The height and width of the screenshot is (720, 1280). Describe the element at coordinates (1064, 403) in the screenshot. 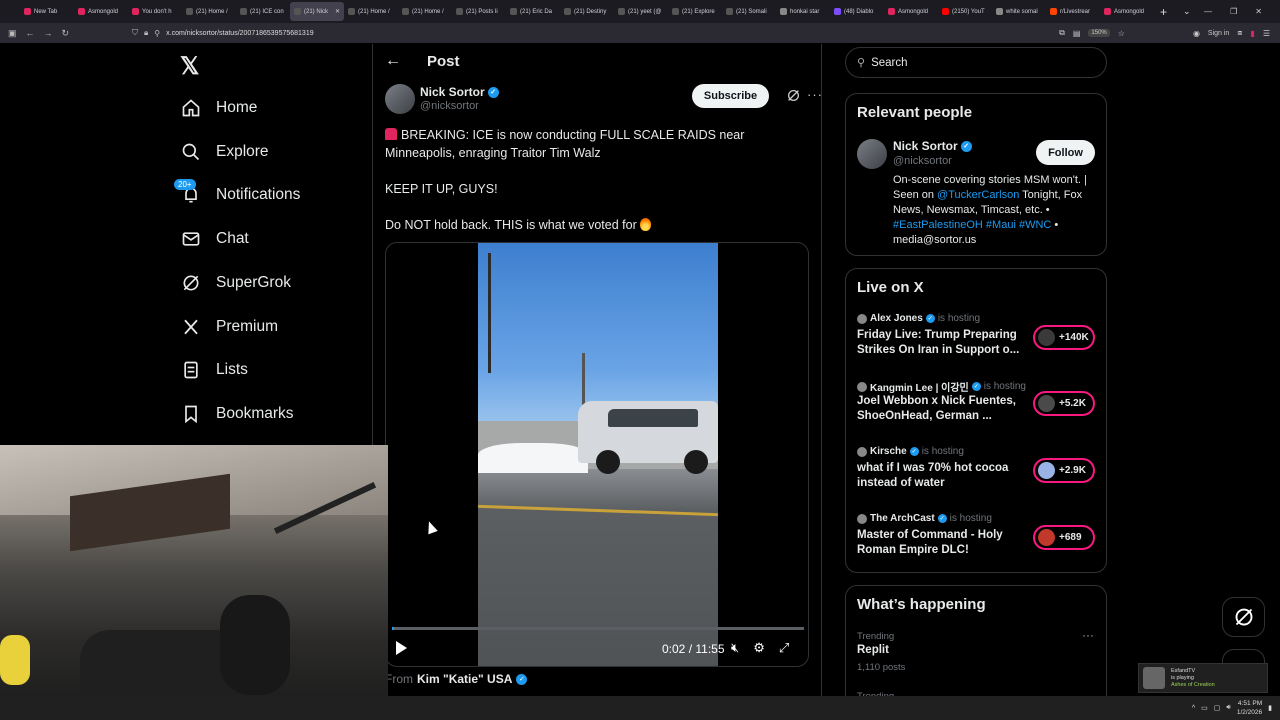

I see `listener-count-pill: +5.2K` at that location.